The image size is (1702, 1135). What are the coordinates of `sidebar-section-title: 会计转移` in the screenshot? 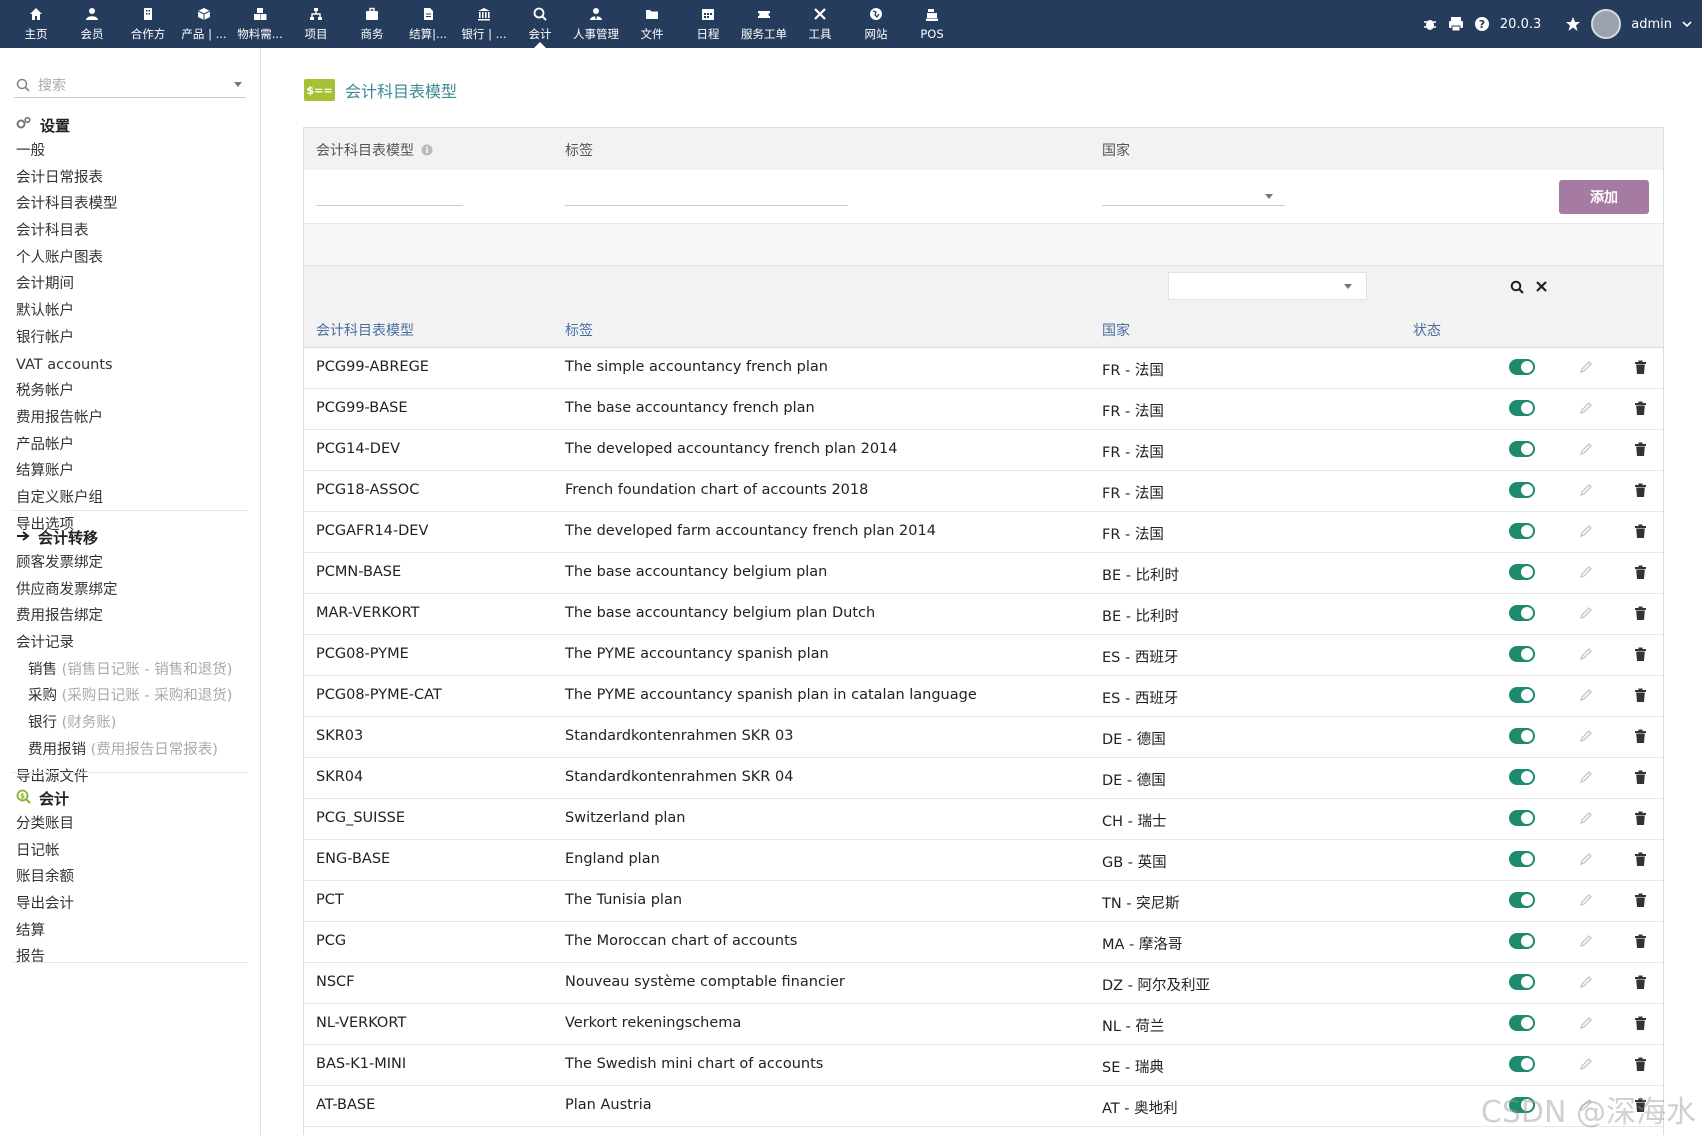 It's located at (130, 537).